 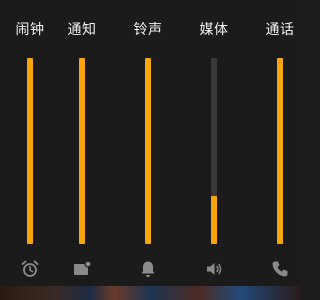 What do you see at coordinates (82, 269) in the screenshot?
I see `notification-icon` at bounding box center [82, 269].